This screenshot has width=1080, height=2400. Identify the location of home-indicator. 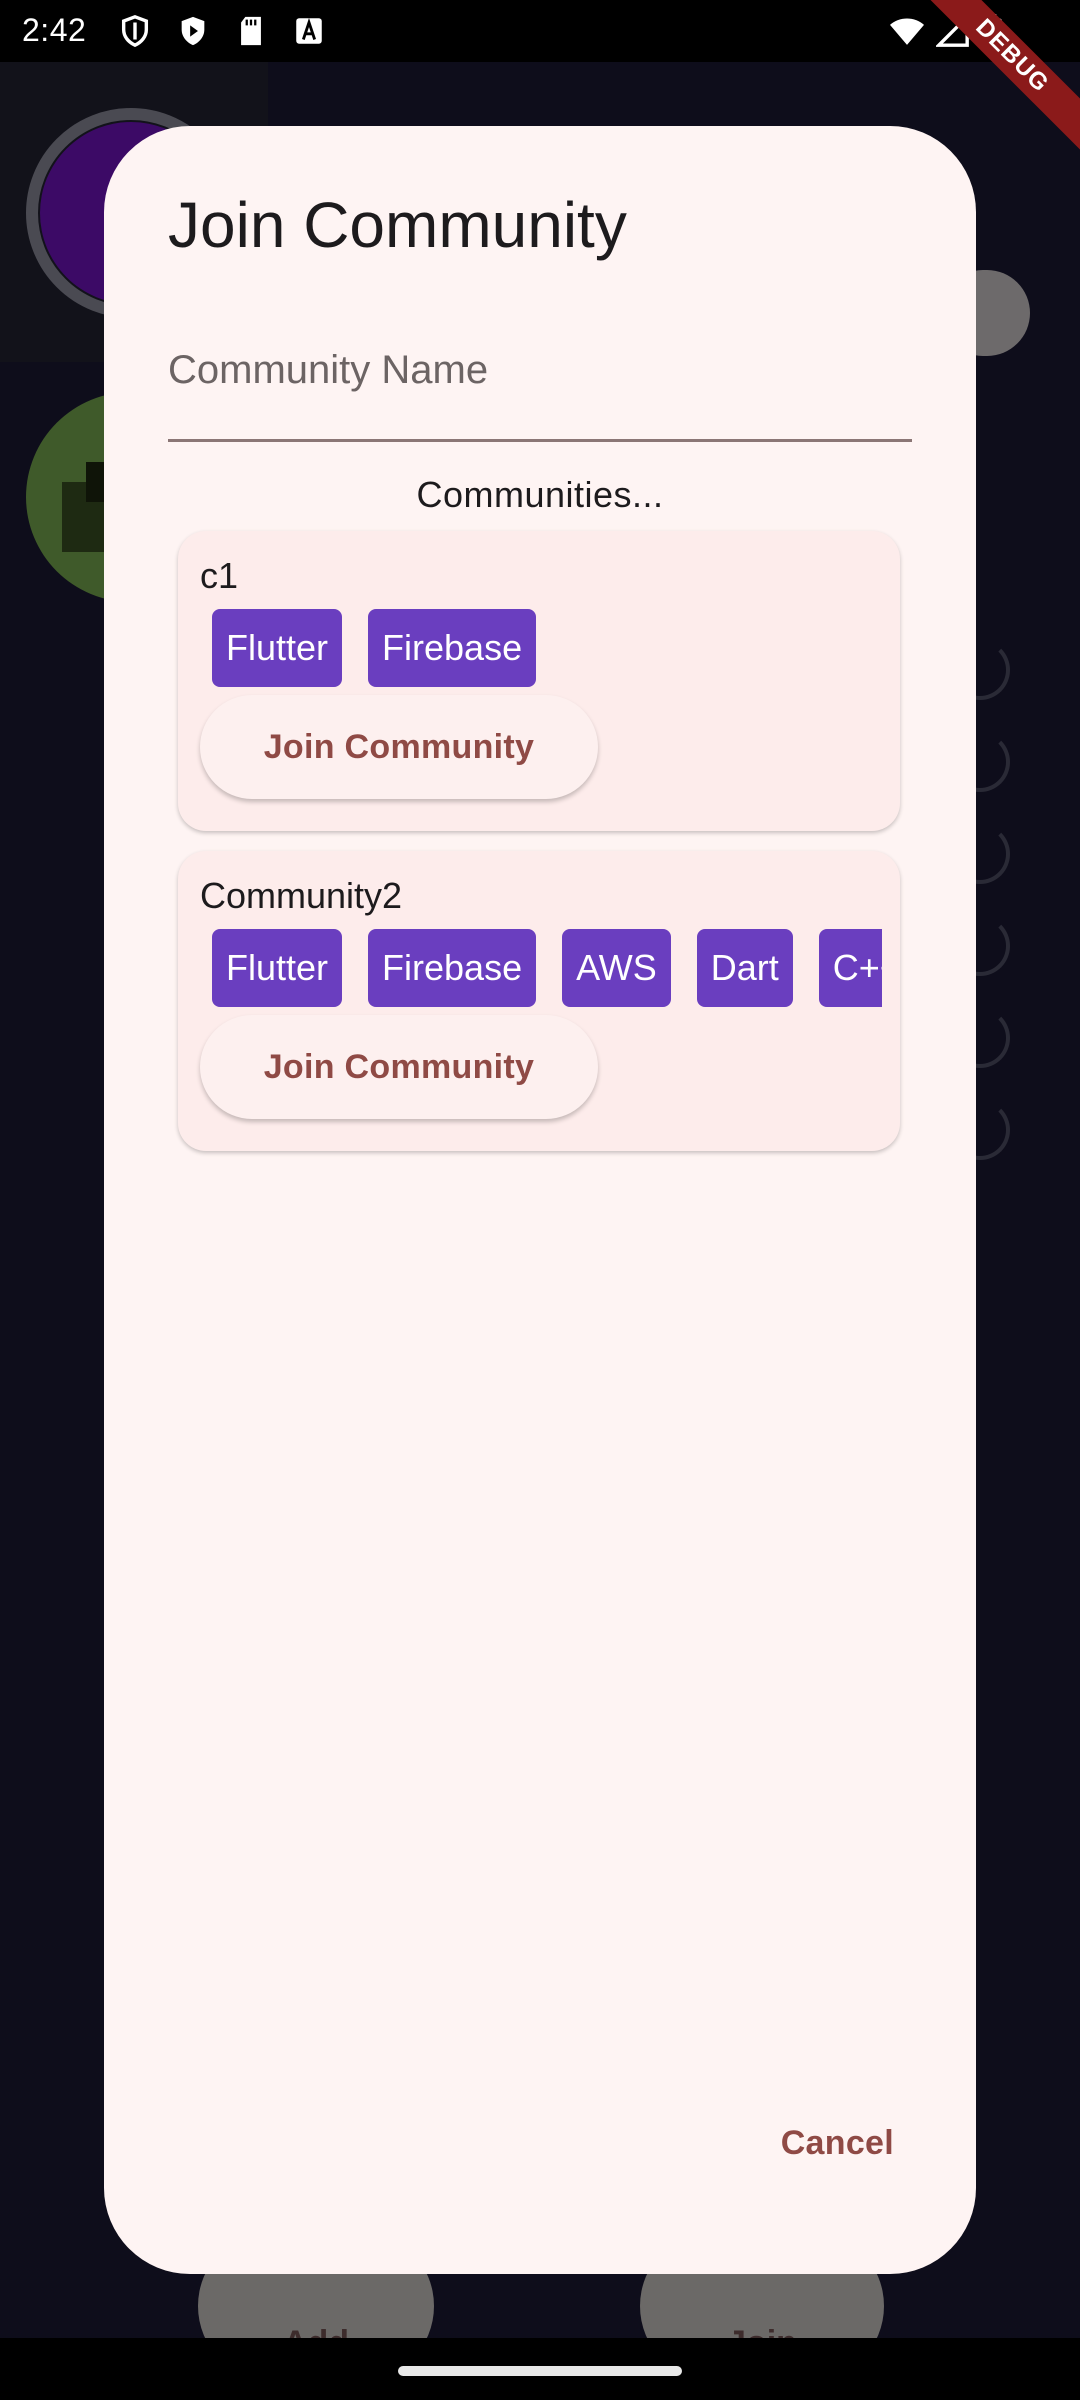
(540, 2371).